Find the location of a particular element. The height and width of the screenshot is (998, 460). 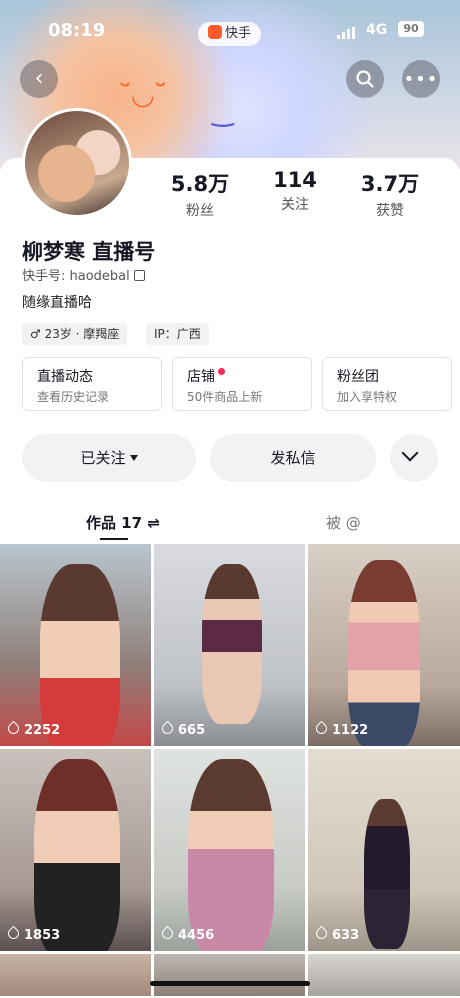

active-tab-indicator is located at coordinates (114, 539).